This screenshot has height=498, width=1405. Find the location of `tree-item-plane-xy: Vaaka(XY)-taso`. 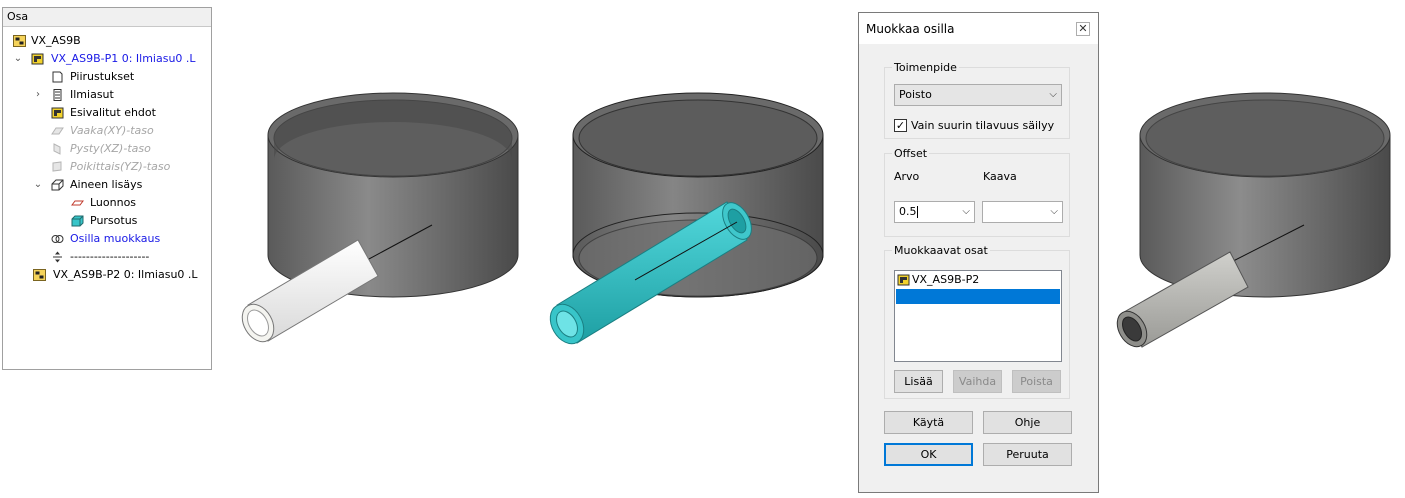

tree-item-plane-xy: Vaaka(XY)-taso is located at coordinates (110, 131).